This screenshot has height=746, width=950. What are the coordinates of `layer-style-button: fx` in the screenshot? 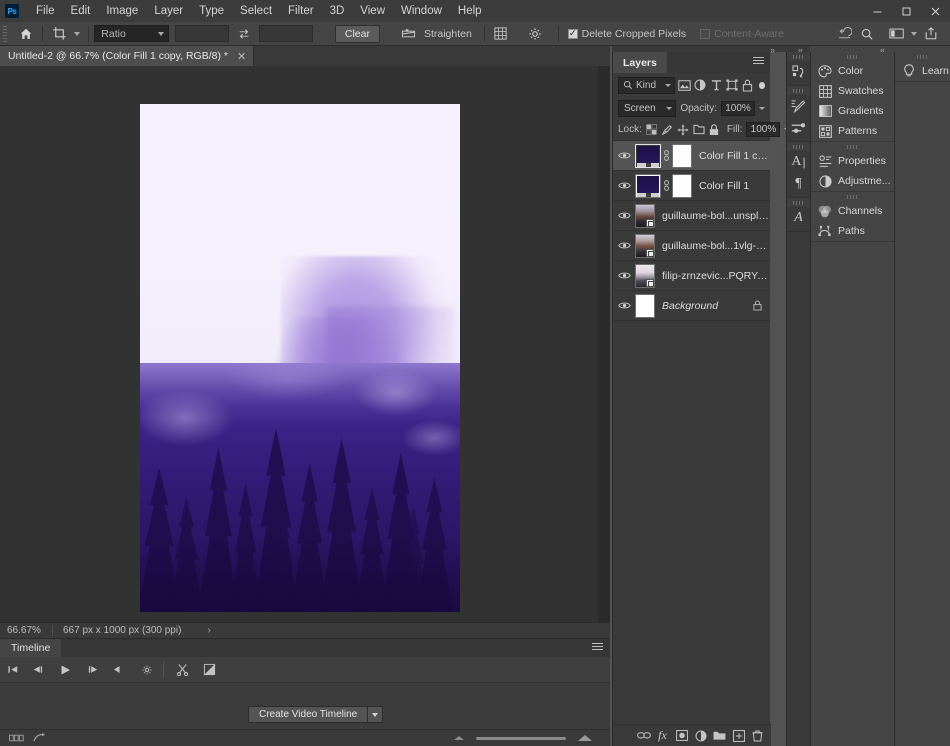 It's located at (662, 736).